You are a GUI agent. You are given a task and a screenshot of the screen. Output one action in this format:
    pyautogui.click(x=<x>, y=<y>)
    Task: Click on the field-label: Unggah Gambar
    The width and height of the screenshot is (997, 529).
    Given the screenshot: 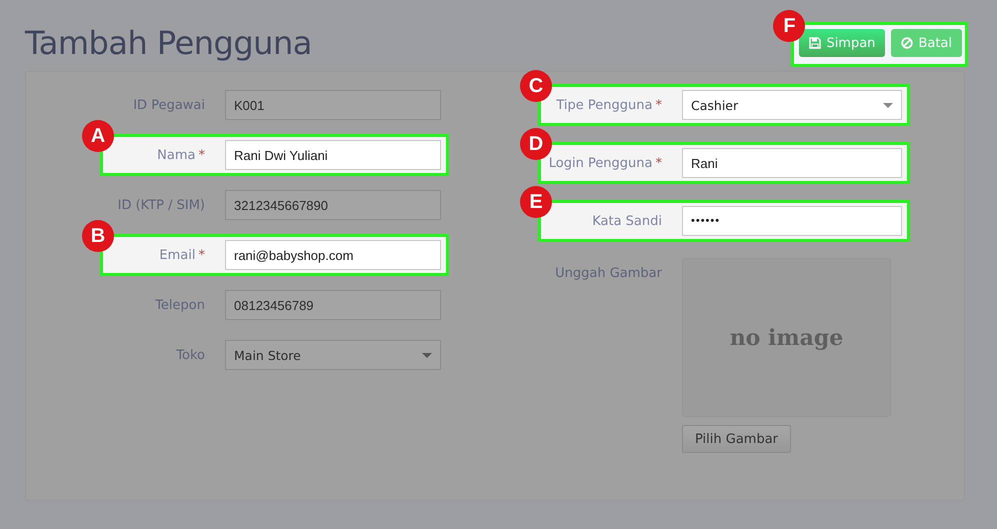 What is the action you would take?
    pyautogui.click(x=608, y=274)
    